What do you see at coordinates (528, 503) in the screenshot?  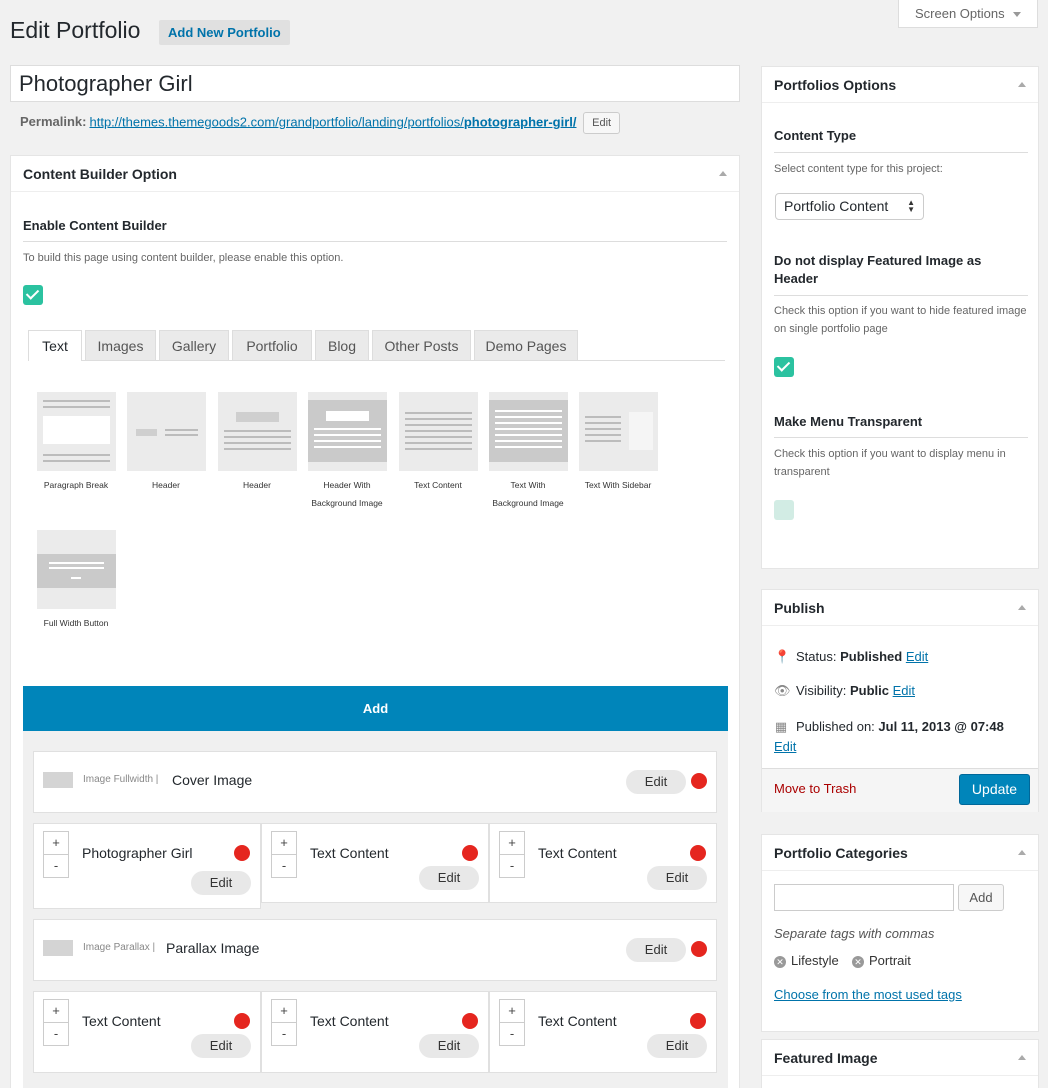 I see `module-label-2: Background Image` at bounding box center [528, 503].